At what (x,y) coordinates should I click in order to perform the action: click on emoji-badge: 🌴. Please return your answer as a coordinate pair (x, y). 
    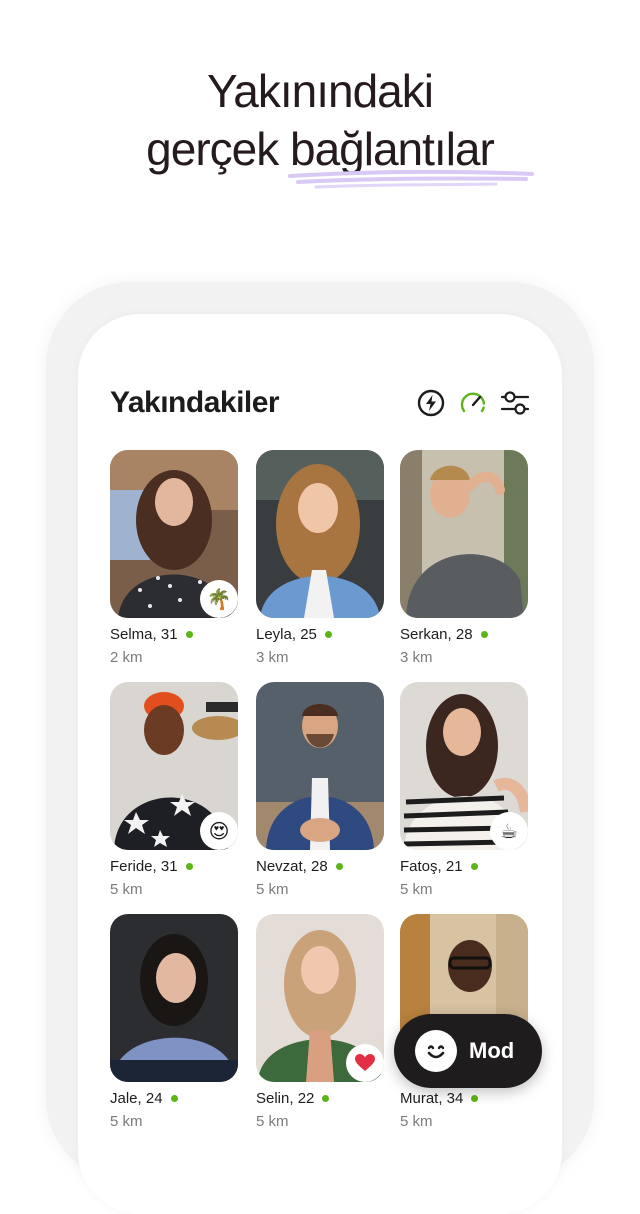
    Looking at the image, I should click on (219, 599).